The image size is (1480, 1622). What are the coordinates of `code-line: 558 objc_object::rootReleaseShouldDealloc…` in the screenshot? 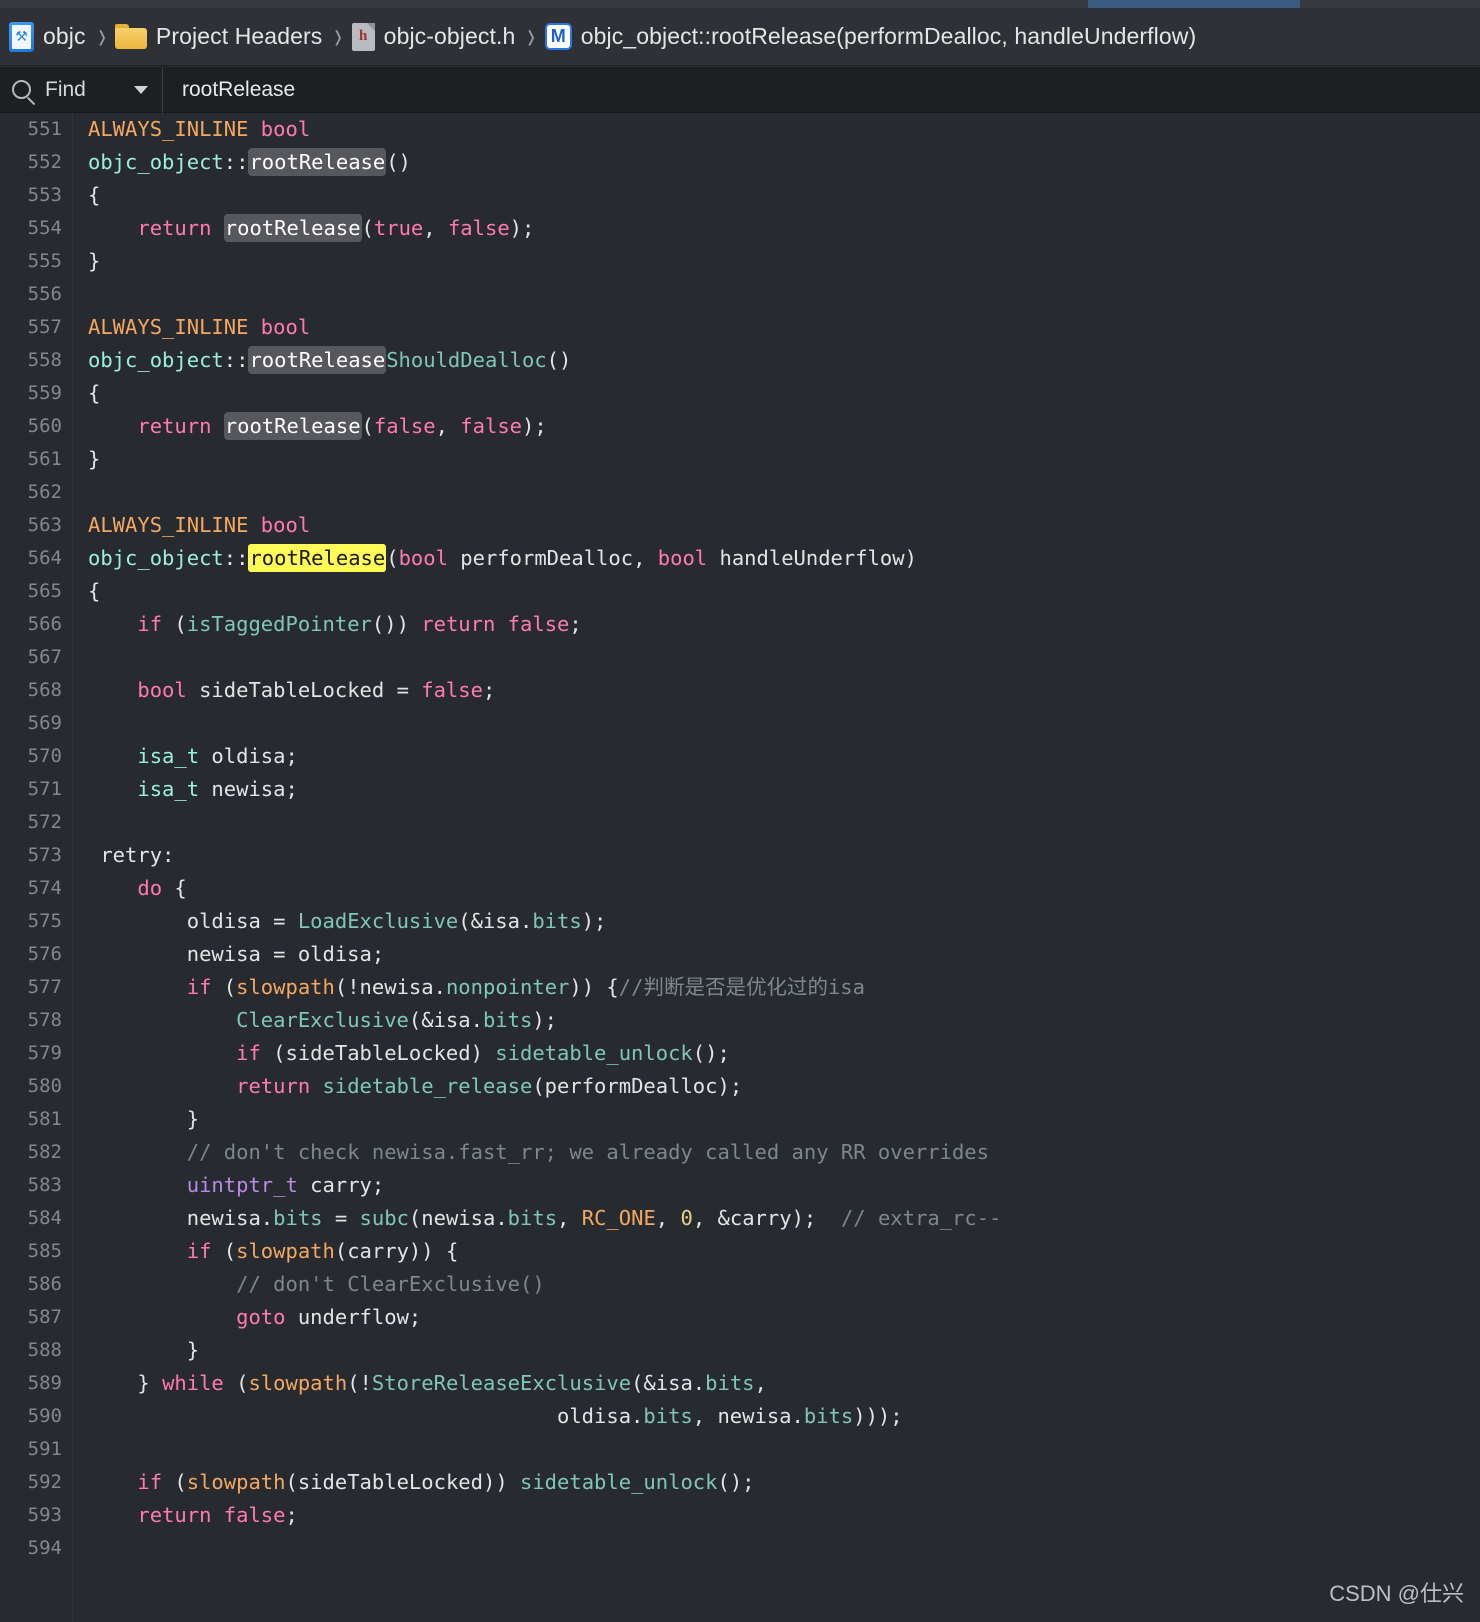 It's located at (740, 360).